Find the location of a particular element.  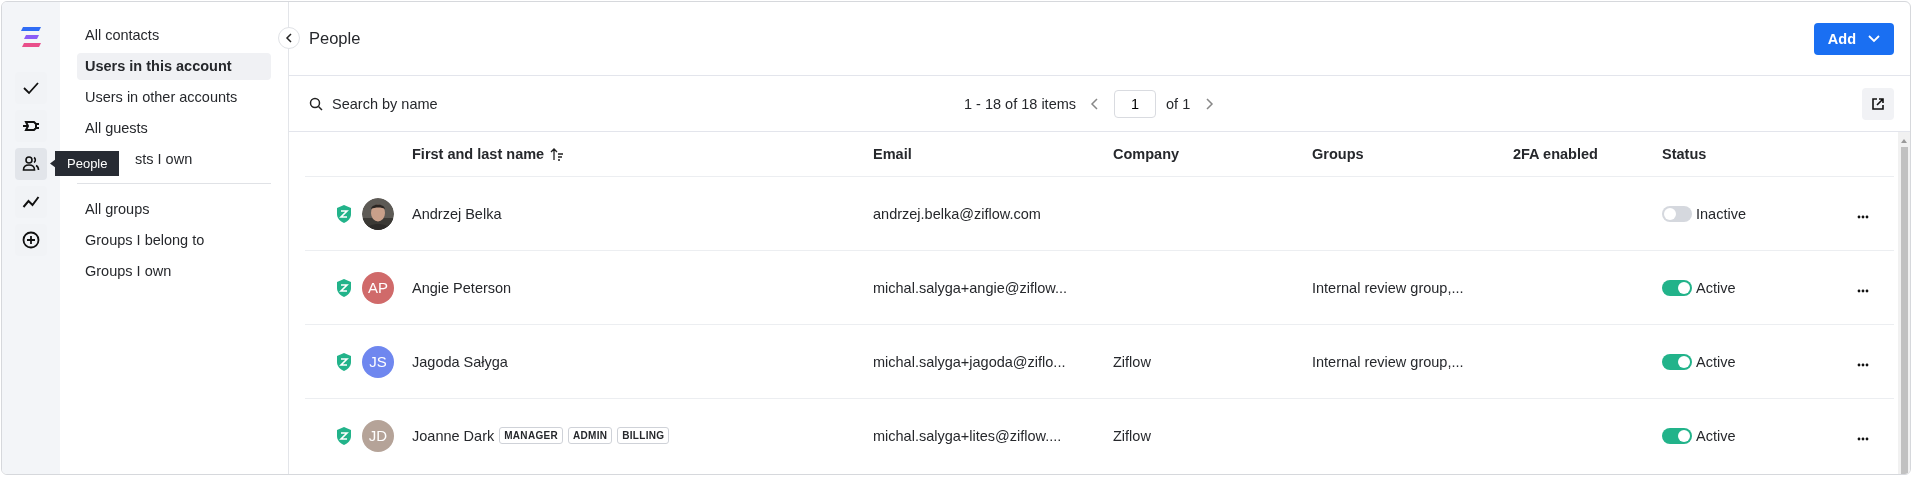

scrollbar is located at coordinates (1904, 303).